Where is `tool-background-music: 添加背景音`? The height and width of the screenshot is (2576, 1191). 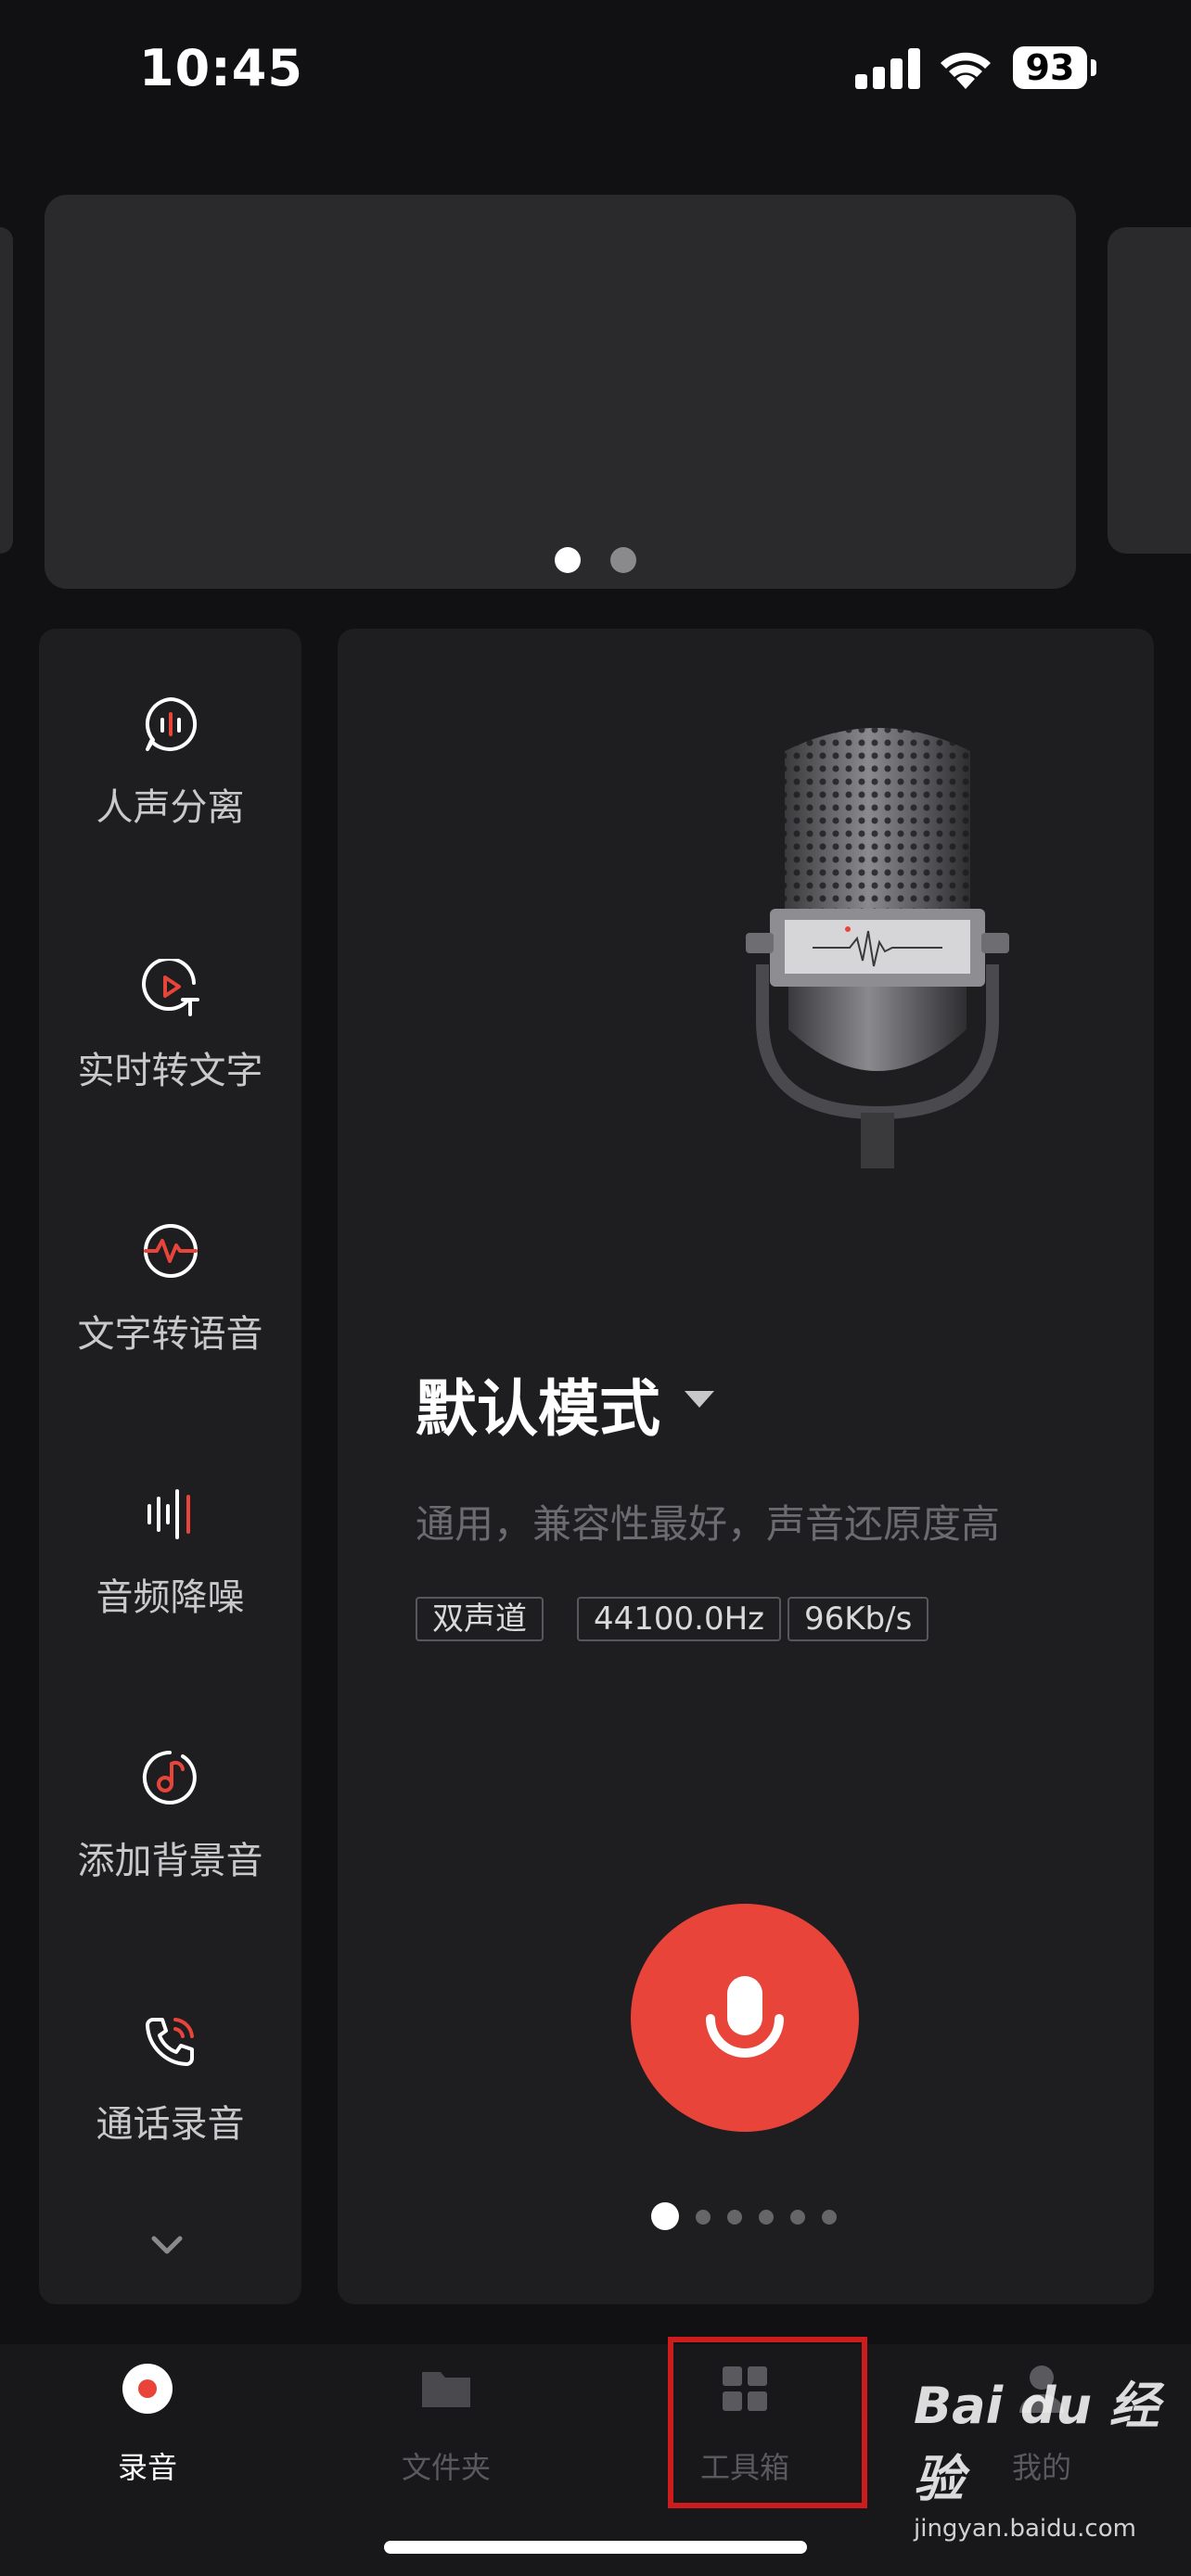 tool-background-music: 添加背景音 is located at coordinates (170, 1841).